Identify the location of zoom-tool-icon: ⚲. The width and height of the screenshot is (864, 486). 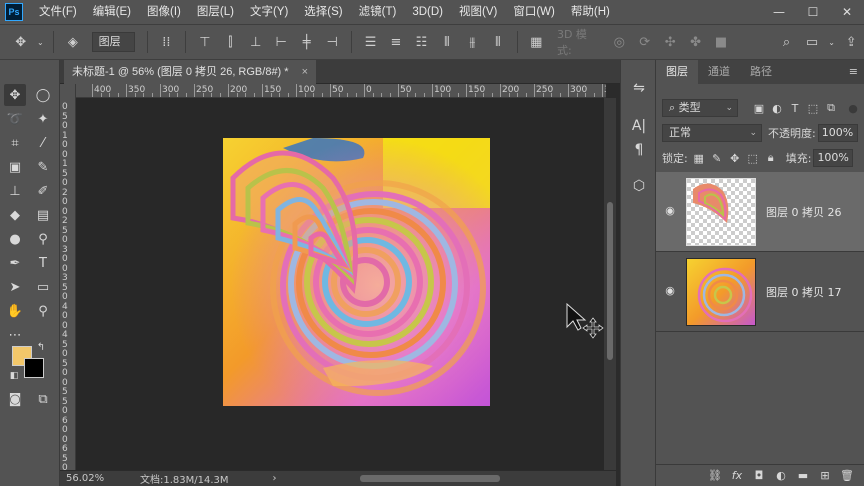
(43, 311).